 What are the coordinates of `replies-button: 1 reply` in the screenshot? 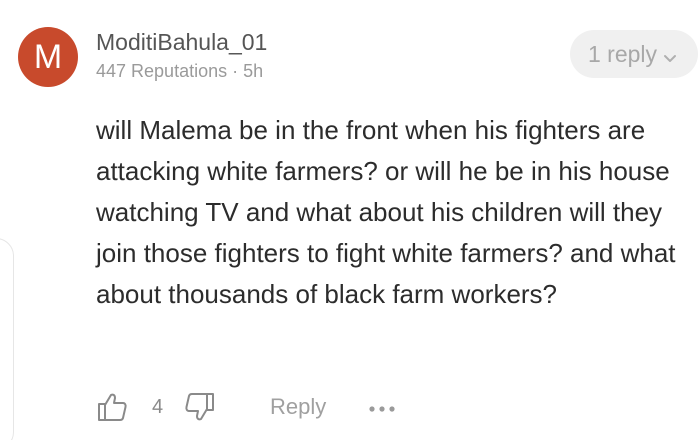 It's located at (634, 54).